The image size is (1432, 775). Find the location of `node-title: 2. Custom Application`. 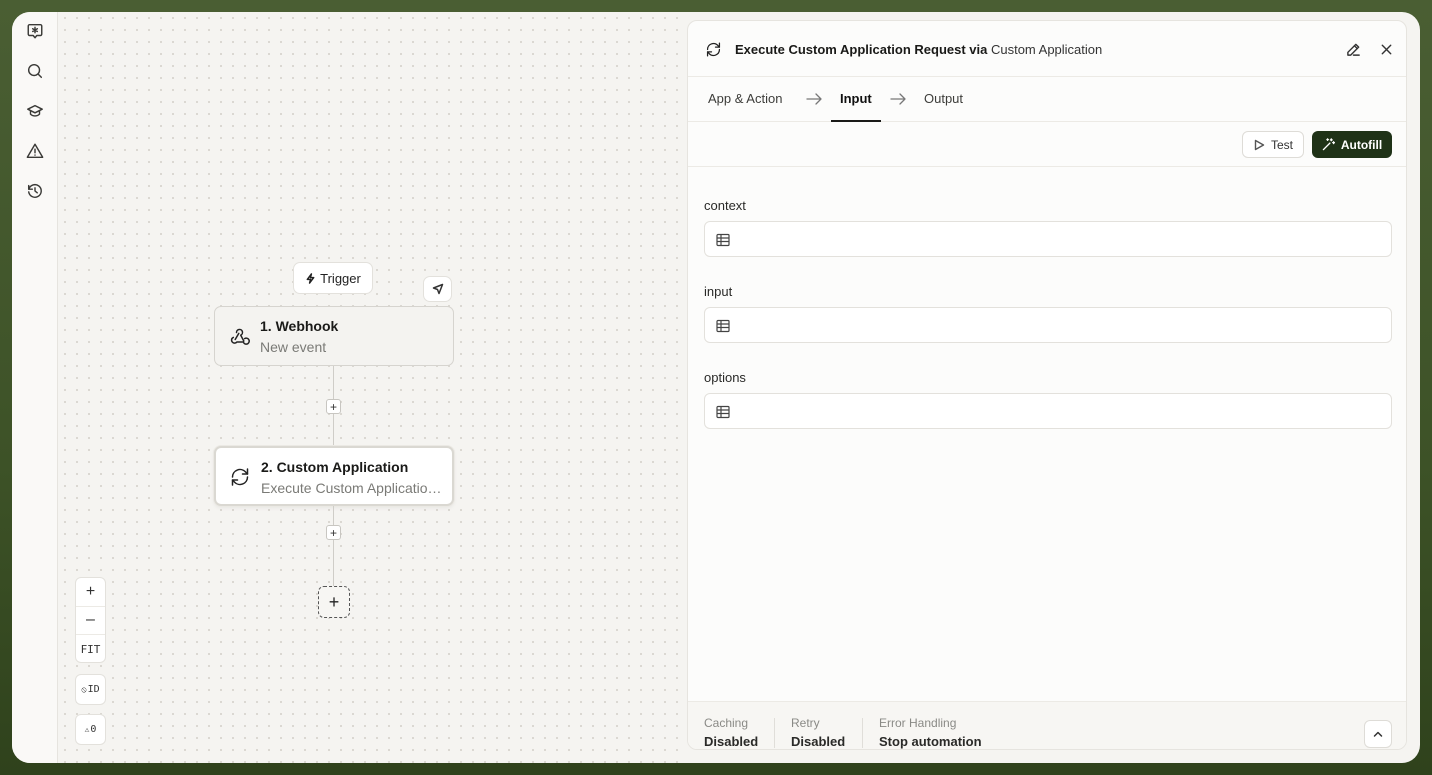

node-title: 2. Custom Application is located at coordinates (335, 467).